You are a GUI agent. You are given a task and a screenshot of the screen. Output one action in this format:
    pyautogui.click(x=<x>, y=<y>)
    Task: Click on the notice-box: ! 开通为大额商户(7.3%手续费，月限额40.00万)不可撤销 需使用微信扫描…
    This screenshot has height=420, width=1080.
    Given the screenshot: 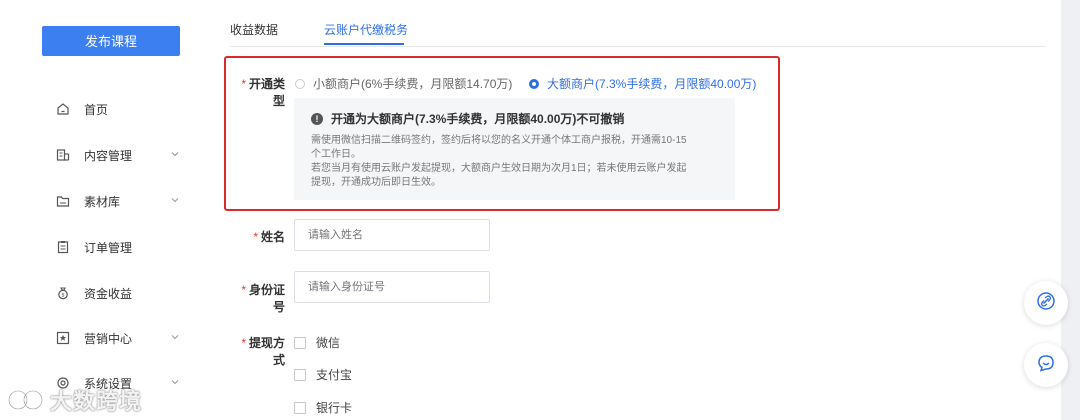 What is the action you would take?
    pyautogui.click(x=514, y=149)
    